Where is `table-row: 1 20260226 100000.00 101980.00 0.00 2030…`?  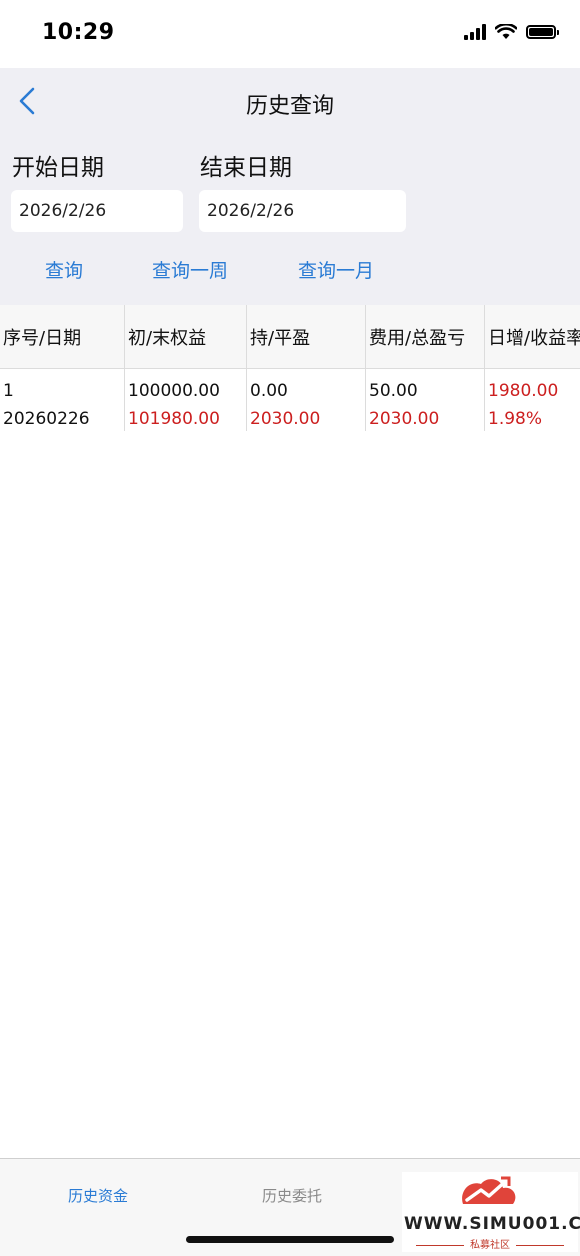
table-row: 1 20260226 100000.00 101980.00 0.00 2030… is located at coordinates (290, 400).